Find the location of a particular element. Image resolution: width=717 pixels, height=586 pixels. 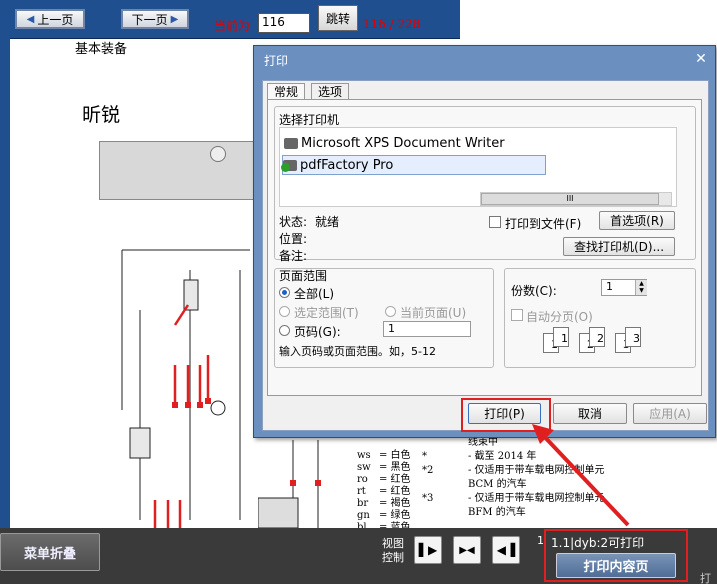

footnote-text: 线束中 is located at coordinates (483, 442).